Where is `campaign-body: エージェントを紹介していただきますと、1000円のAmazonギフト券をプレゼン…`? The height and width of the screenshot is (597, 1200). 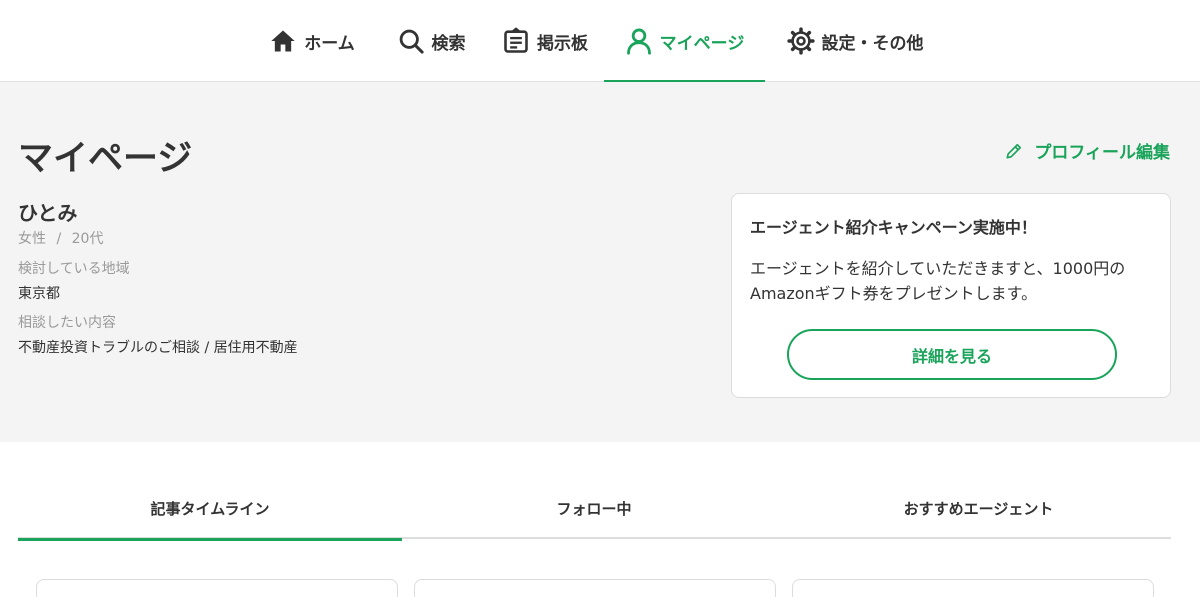 campaign-body: エージェントを紹介していただきますと、1000円のAmazonギフト券をプレゼン… is located at coordinates (938, 281).